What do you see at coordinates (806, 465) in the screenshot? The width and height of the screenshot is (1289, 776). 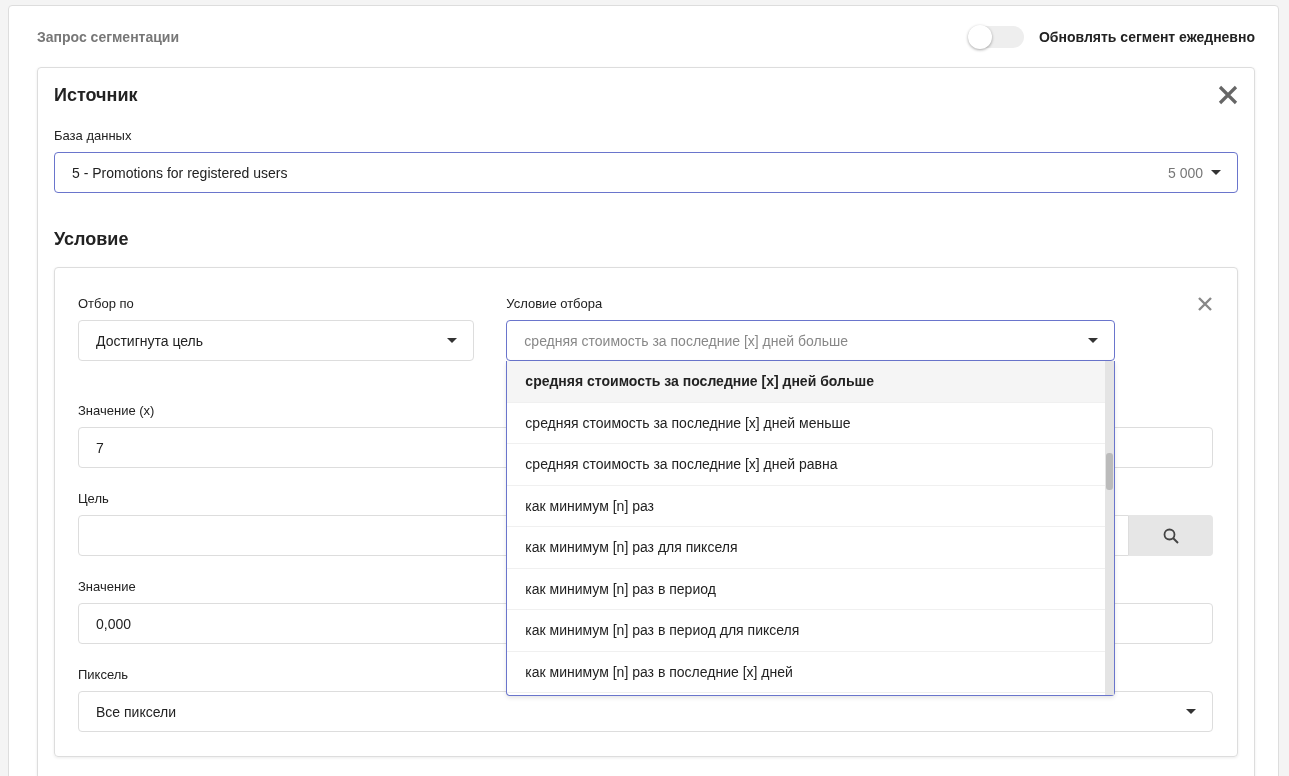 I see `dropdown-option: средняя стоимость за последние [x] дней равна` at bounding box center [806, 465].